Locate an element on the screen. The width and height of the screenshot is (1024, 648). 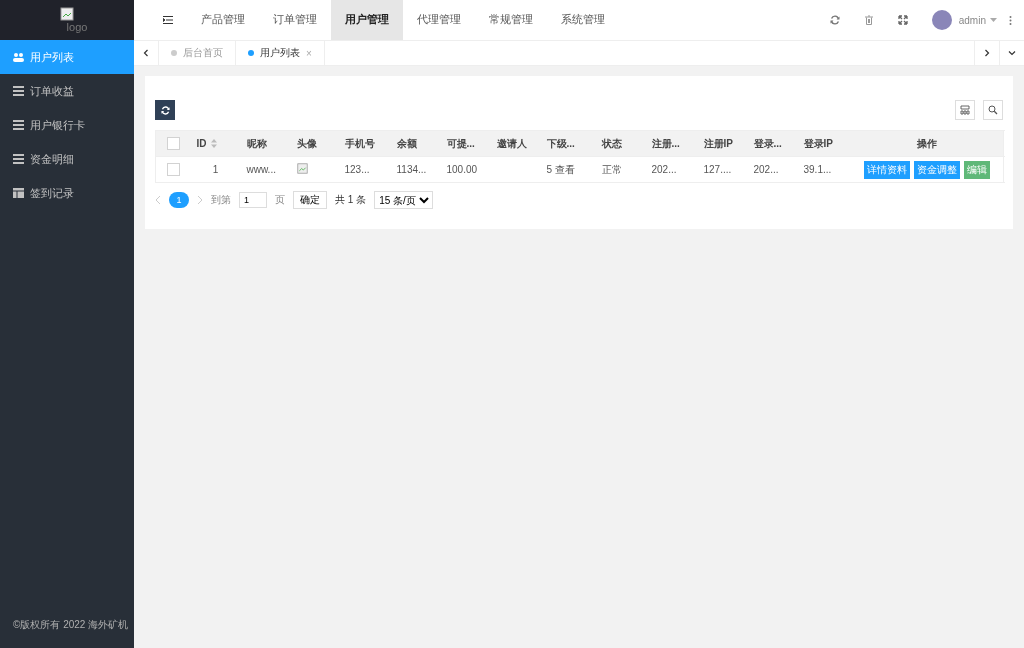
nav-tab: 订单管理 is located at coordinates (295, 20).